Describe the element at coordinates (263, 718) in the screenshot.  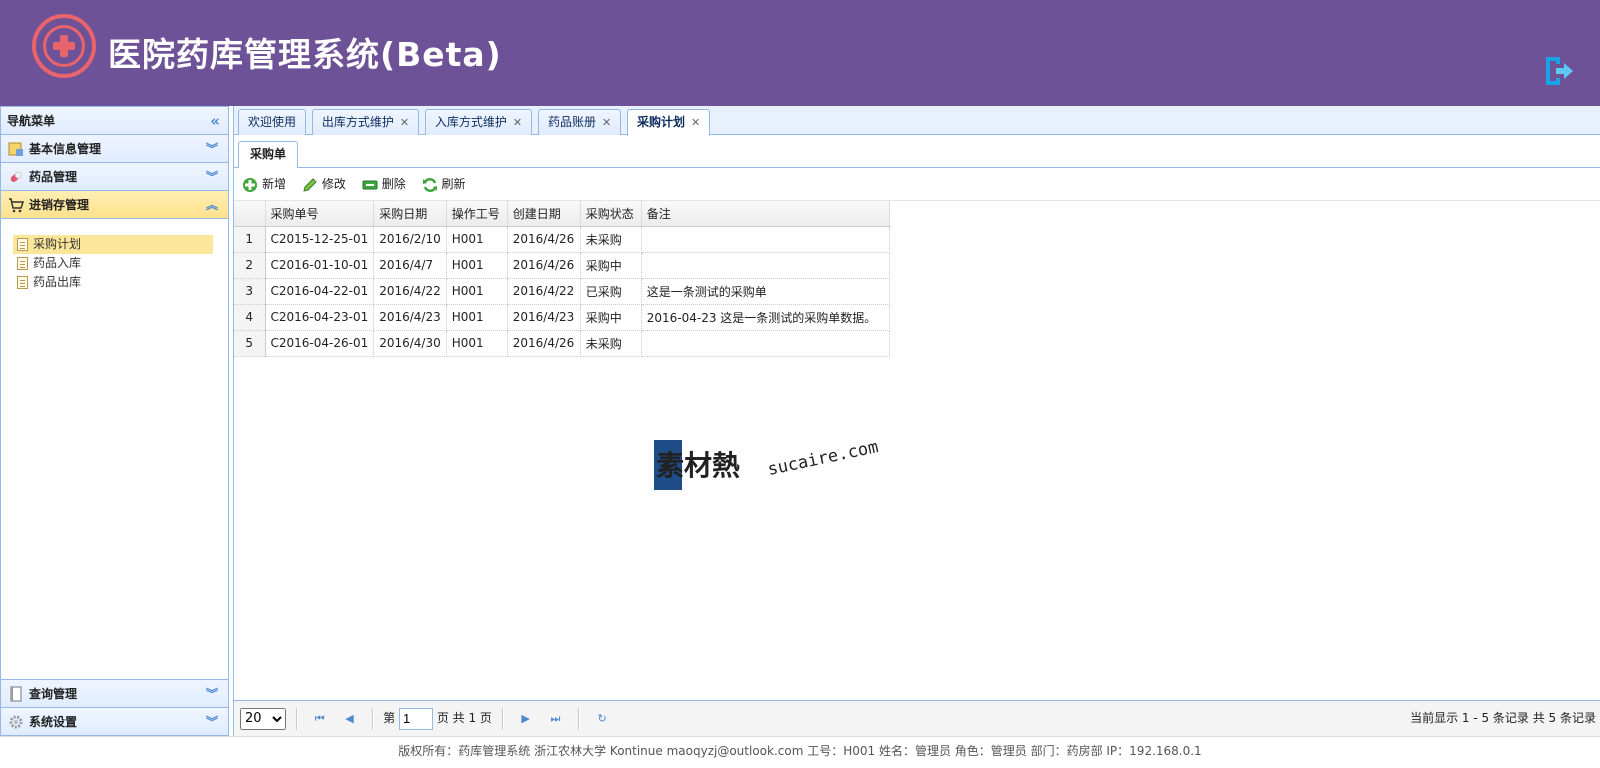
I see `page-size-select: 20` at that location.